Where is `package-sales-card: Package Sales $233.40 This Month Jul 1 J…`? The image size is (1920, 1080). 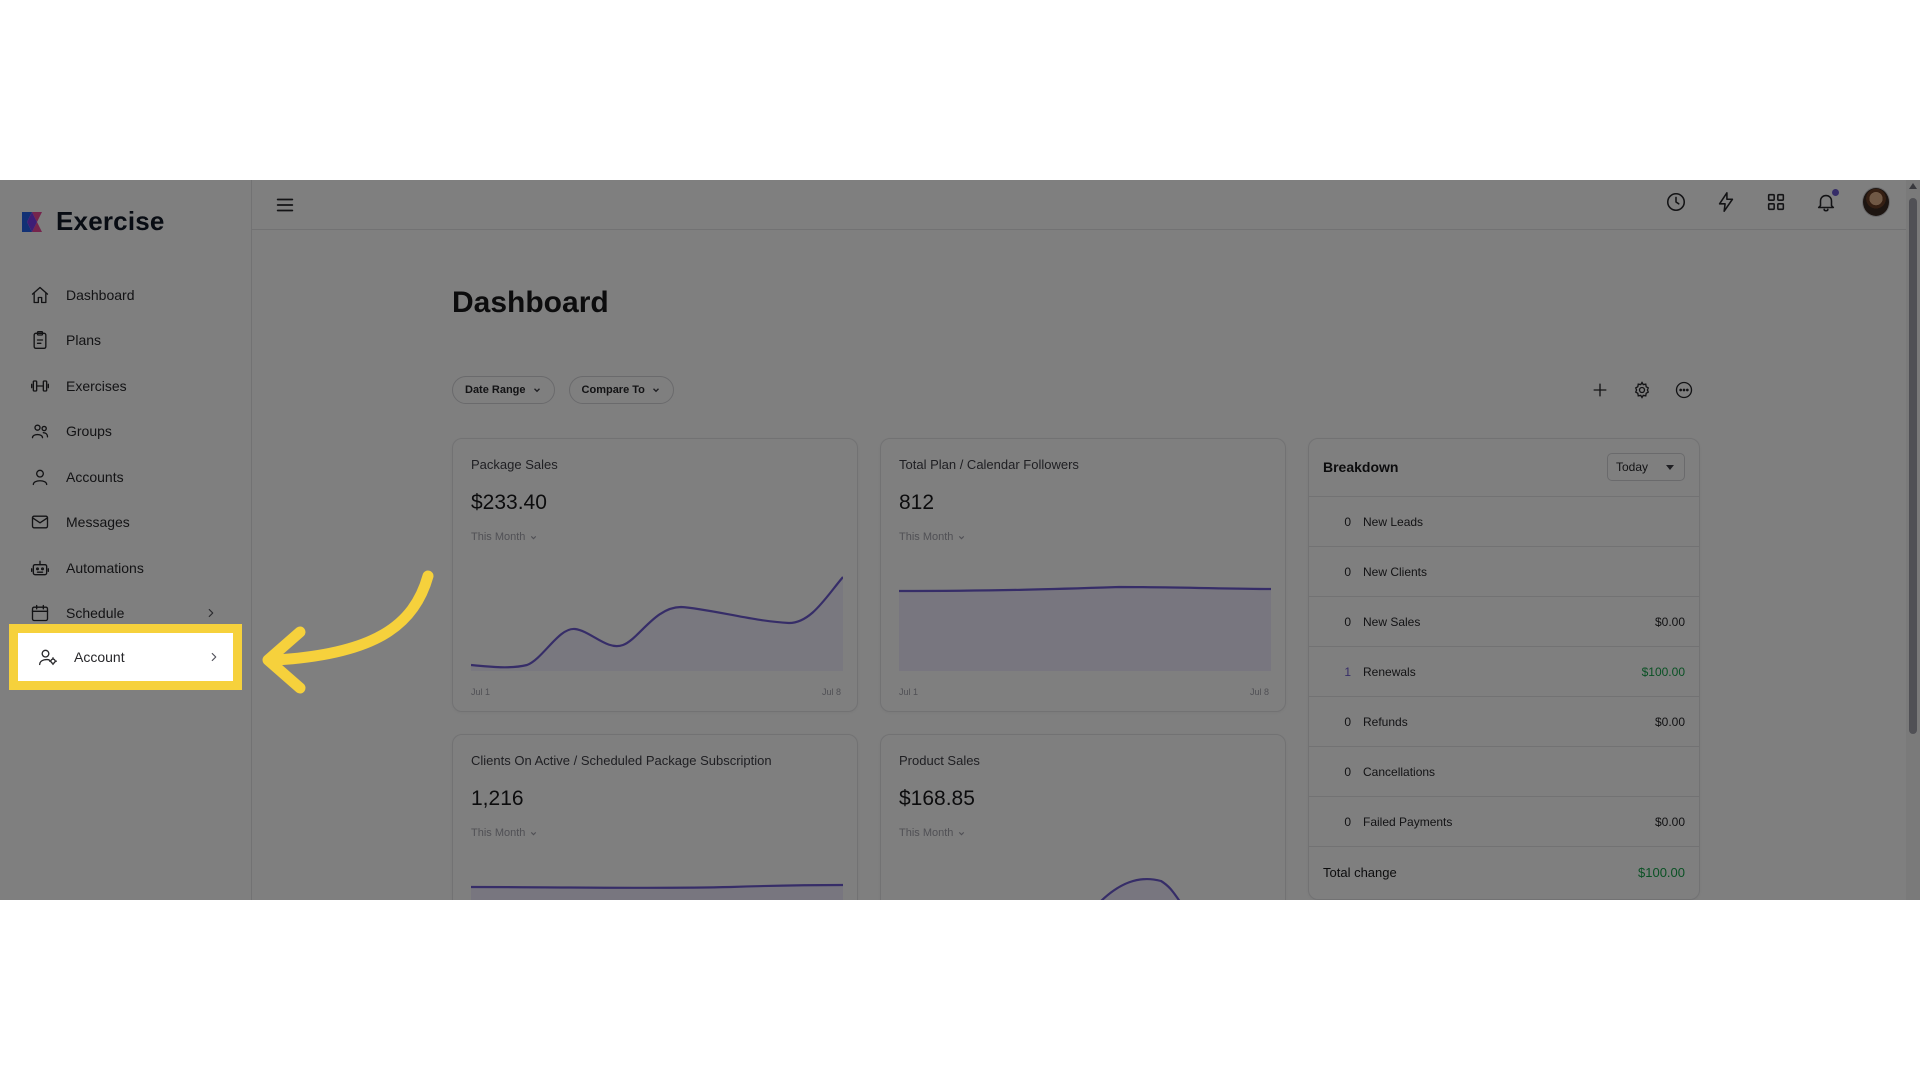
package-sales-card: Package Sales $233.40 This Month Jul 1 J… is located at coordinates (655, 575).